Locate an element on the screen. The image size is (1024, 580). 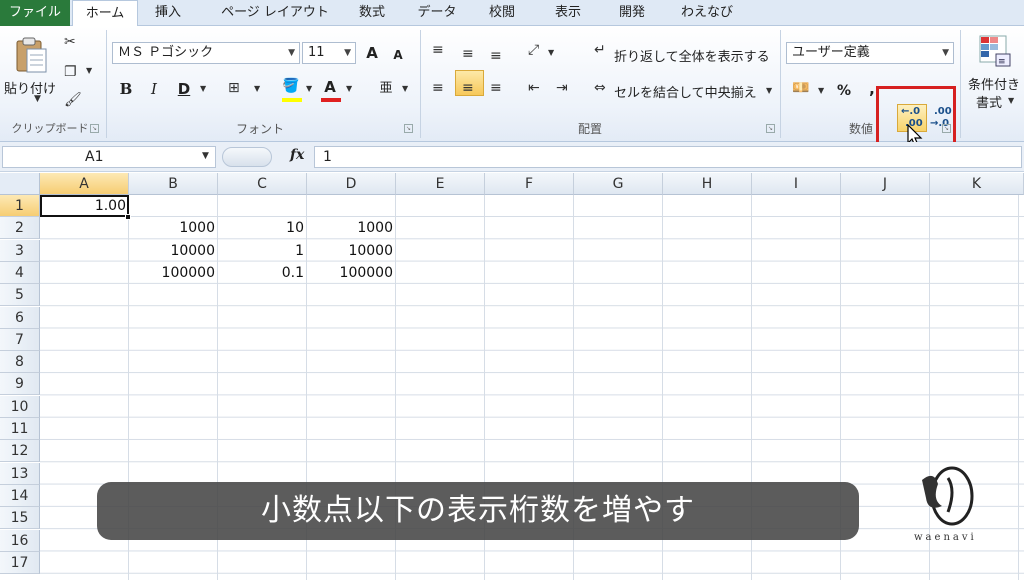
align-right-icon: ≡ is located at coordinates (496, 88).